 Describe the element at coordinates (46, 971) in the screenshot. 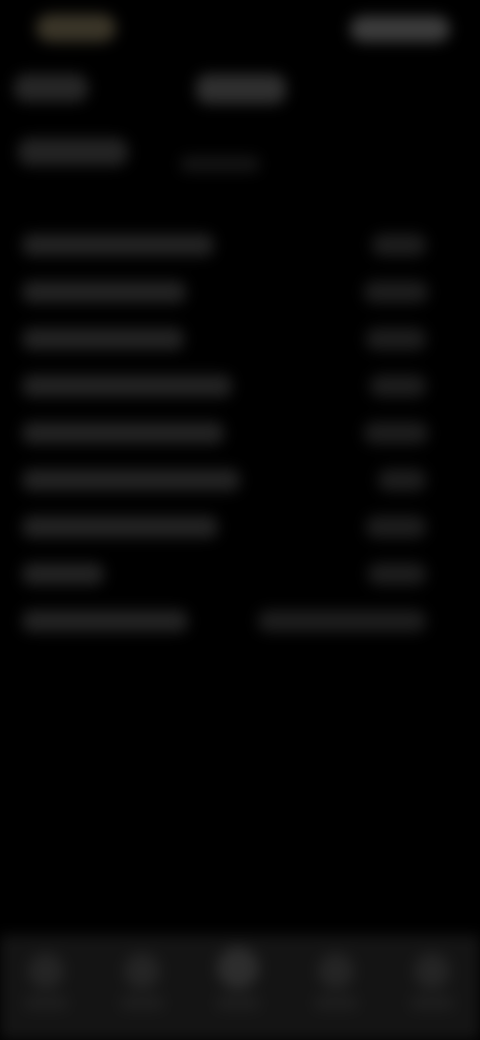

I see `home-icon` at that location.